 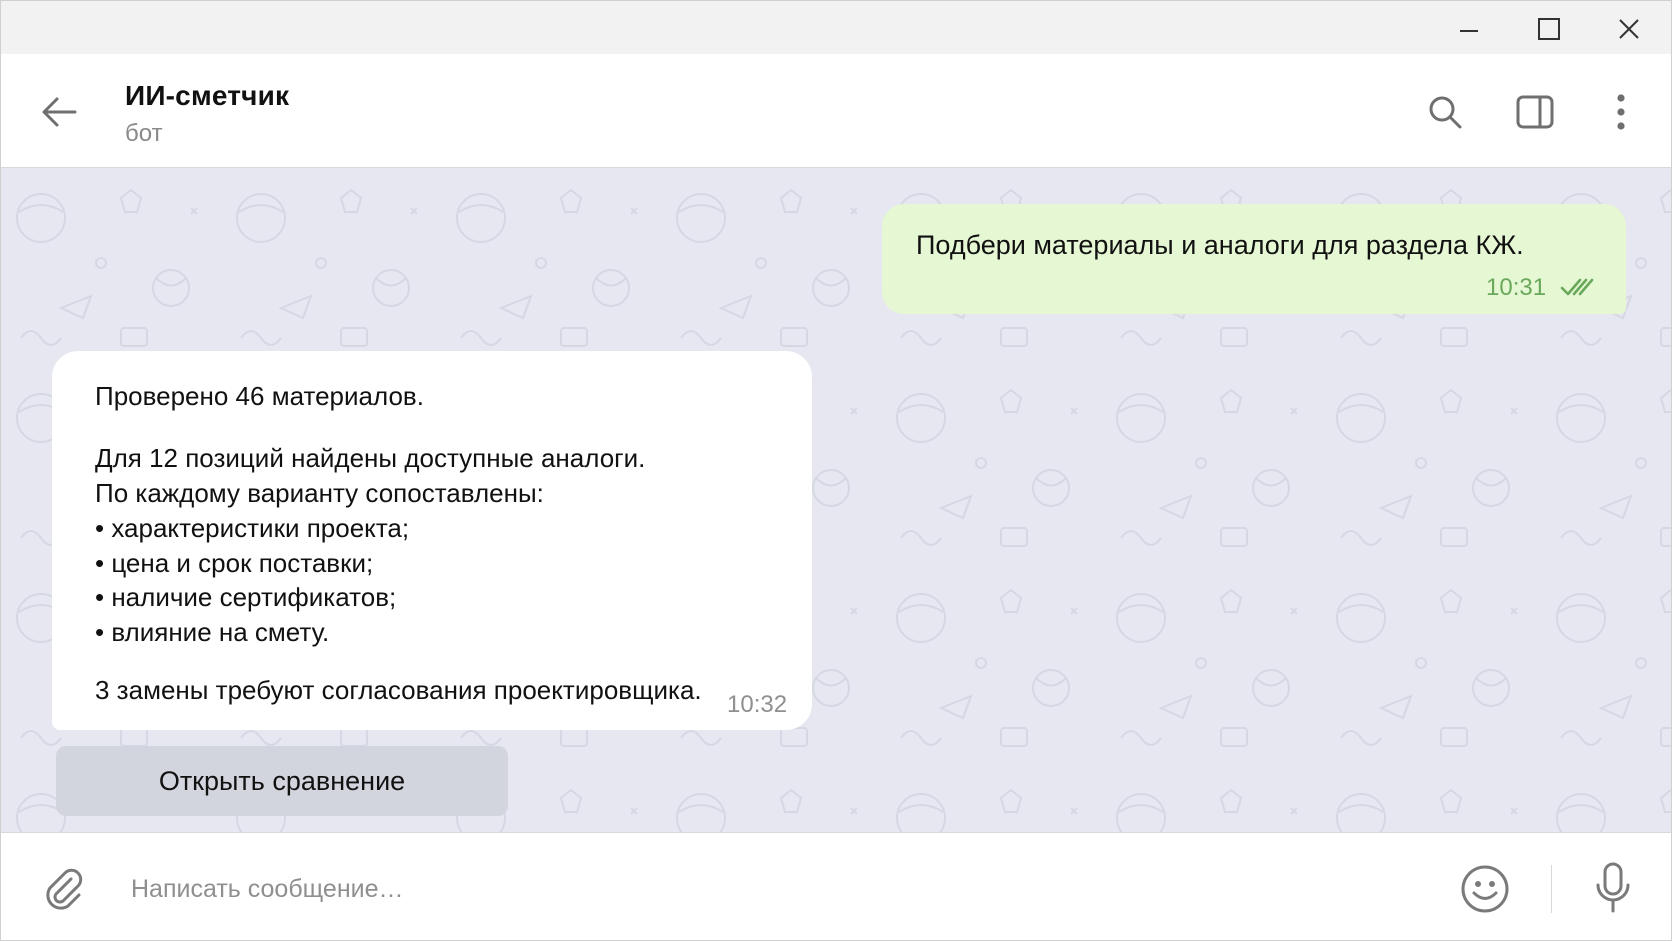 I want to click on microphone-icon, so click(x=1613, y=887).